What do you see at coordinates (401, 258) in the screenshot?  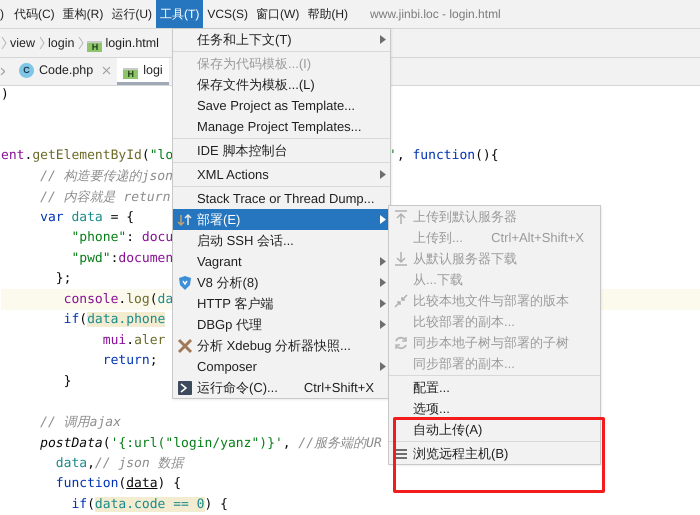 I see `download-icon` at bounding box center [401, 258].